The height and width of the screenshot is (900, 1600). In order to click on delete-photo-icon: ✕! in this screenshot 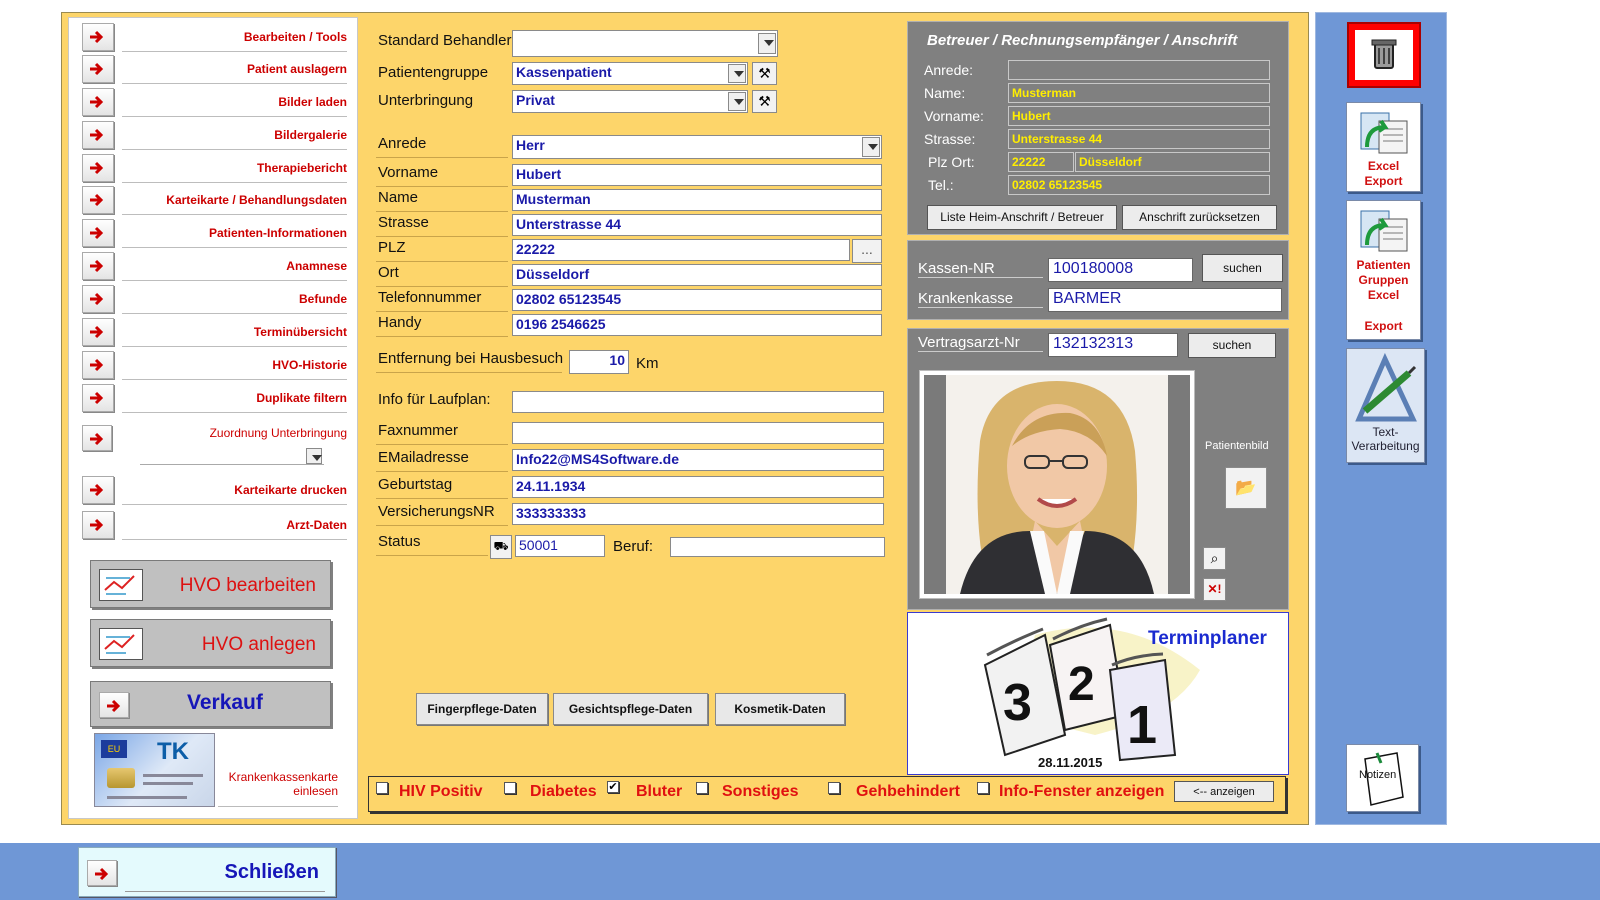, I will do `click(1214, 589)`.